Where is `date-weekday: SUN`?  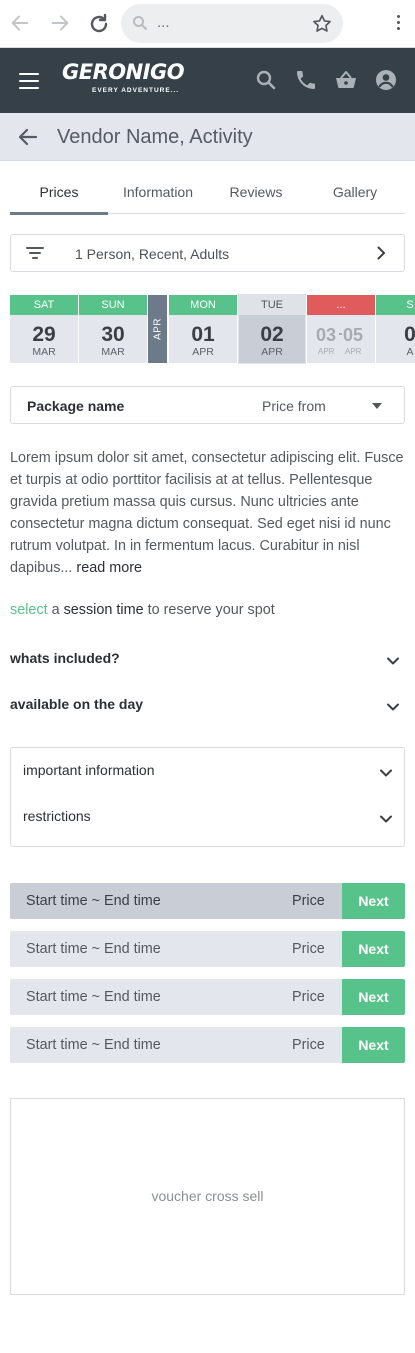
date-weekday: SUN is located at coordinates (113, 305).